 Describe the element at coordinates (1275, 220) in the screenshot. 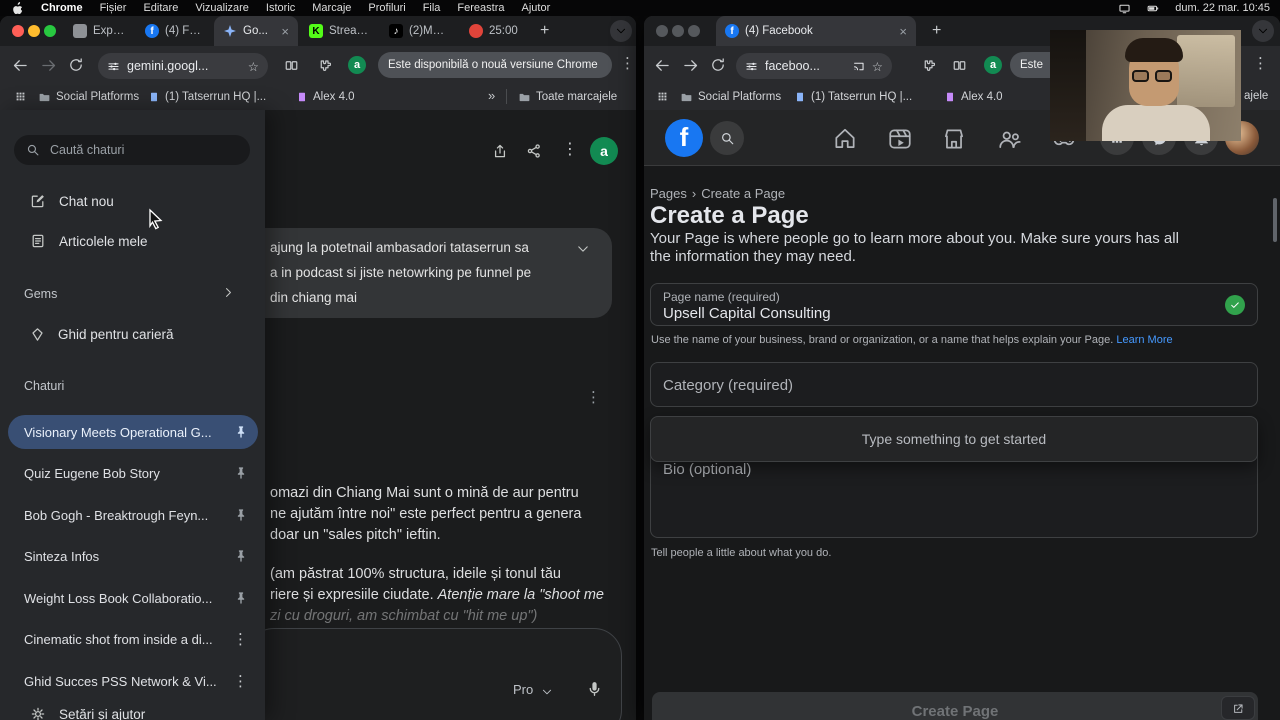

I see `scrollbar-thumb` at that location.